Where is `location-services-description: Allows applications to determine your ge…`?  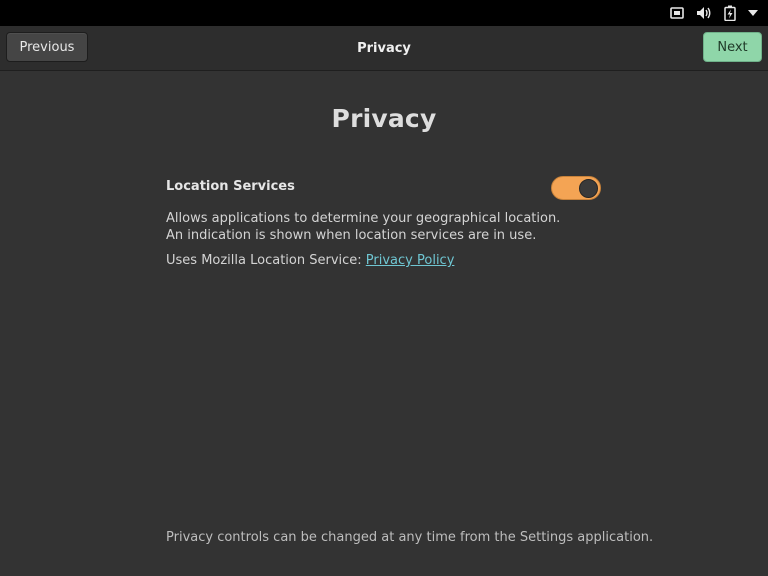
location-services-description: Allows applications to determine your ge… is located at coordinates (363, 227).